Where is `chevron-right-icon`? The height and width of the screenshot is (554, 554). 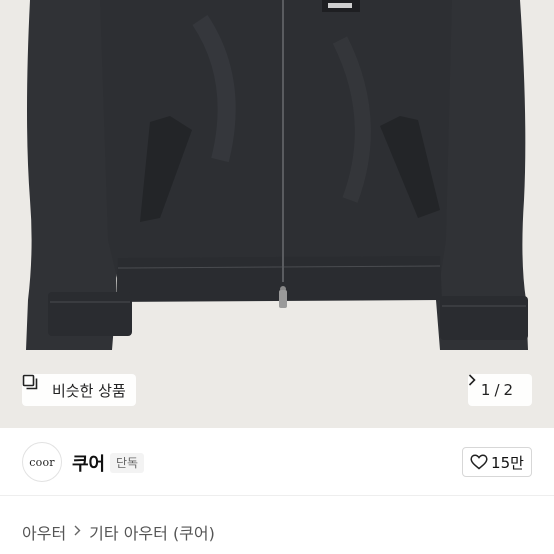
chevron-right-icon is located at coordinates (77, 532).